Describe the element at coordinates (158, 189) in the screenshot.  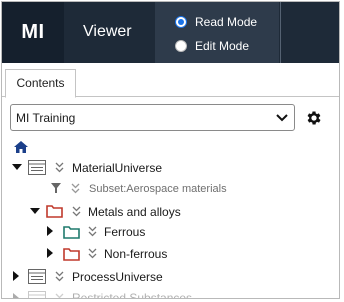
I see `tree-label-subset: Subset:Aerospace materials` at that location.